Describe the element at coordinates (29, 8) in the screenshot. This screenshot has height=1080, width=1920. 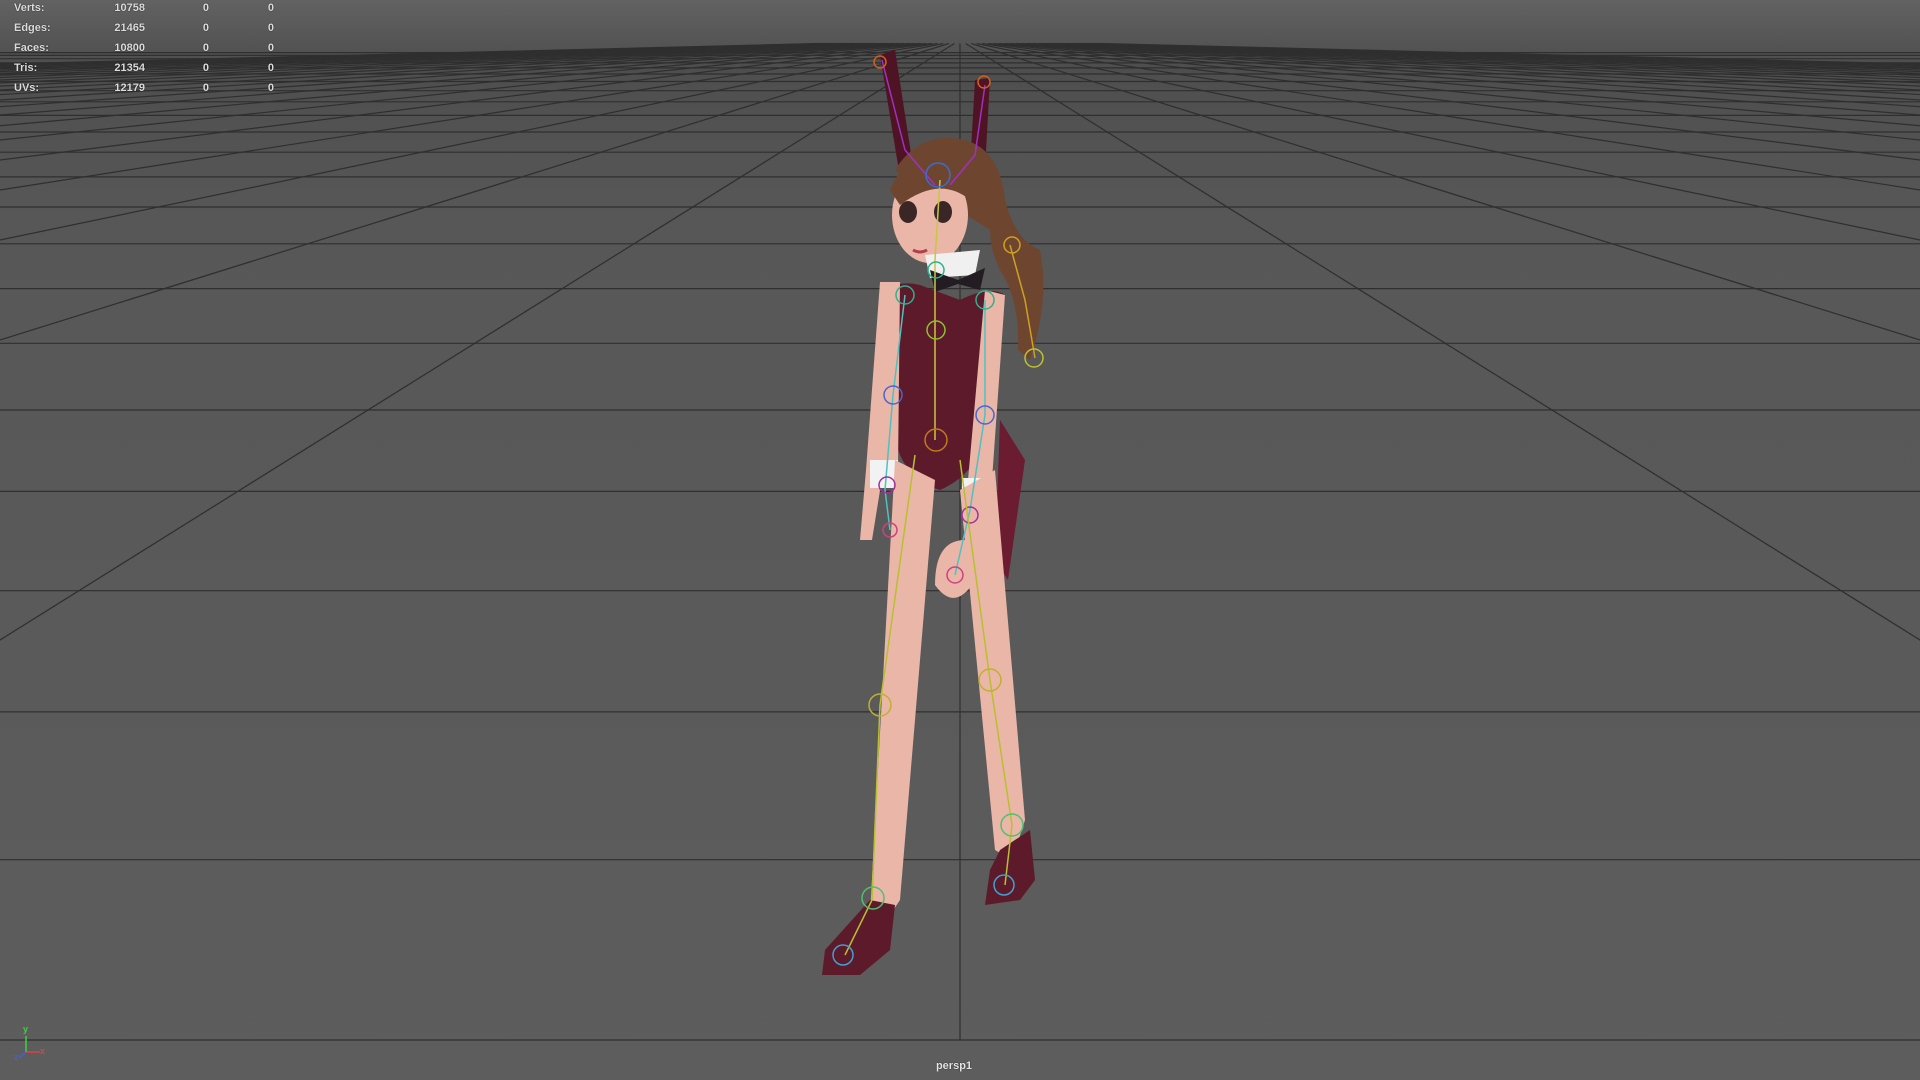
I see `hud-label: Verts:` at that location.